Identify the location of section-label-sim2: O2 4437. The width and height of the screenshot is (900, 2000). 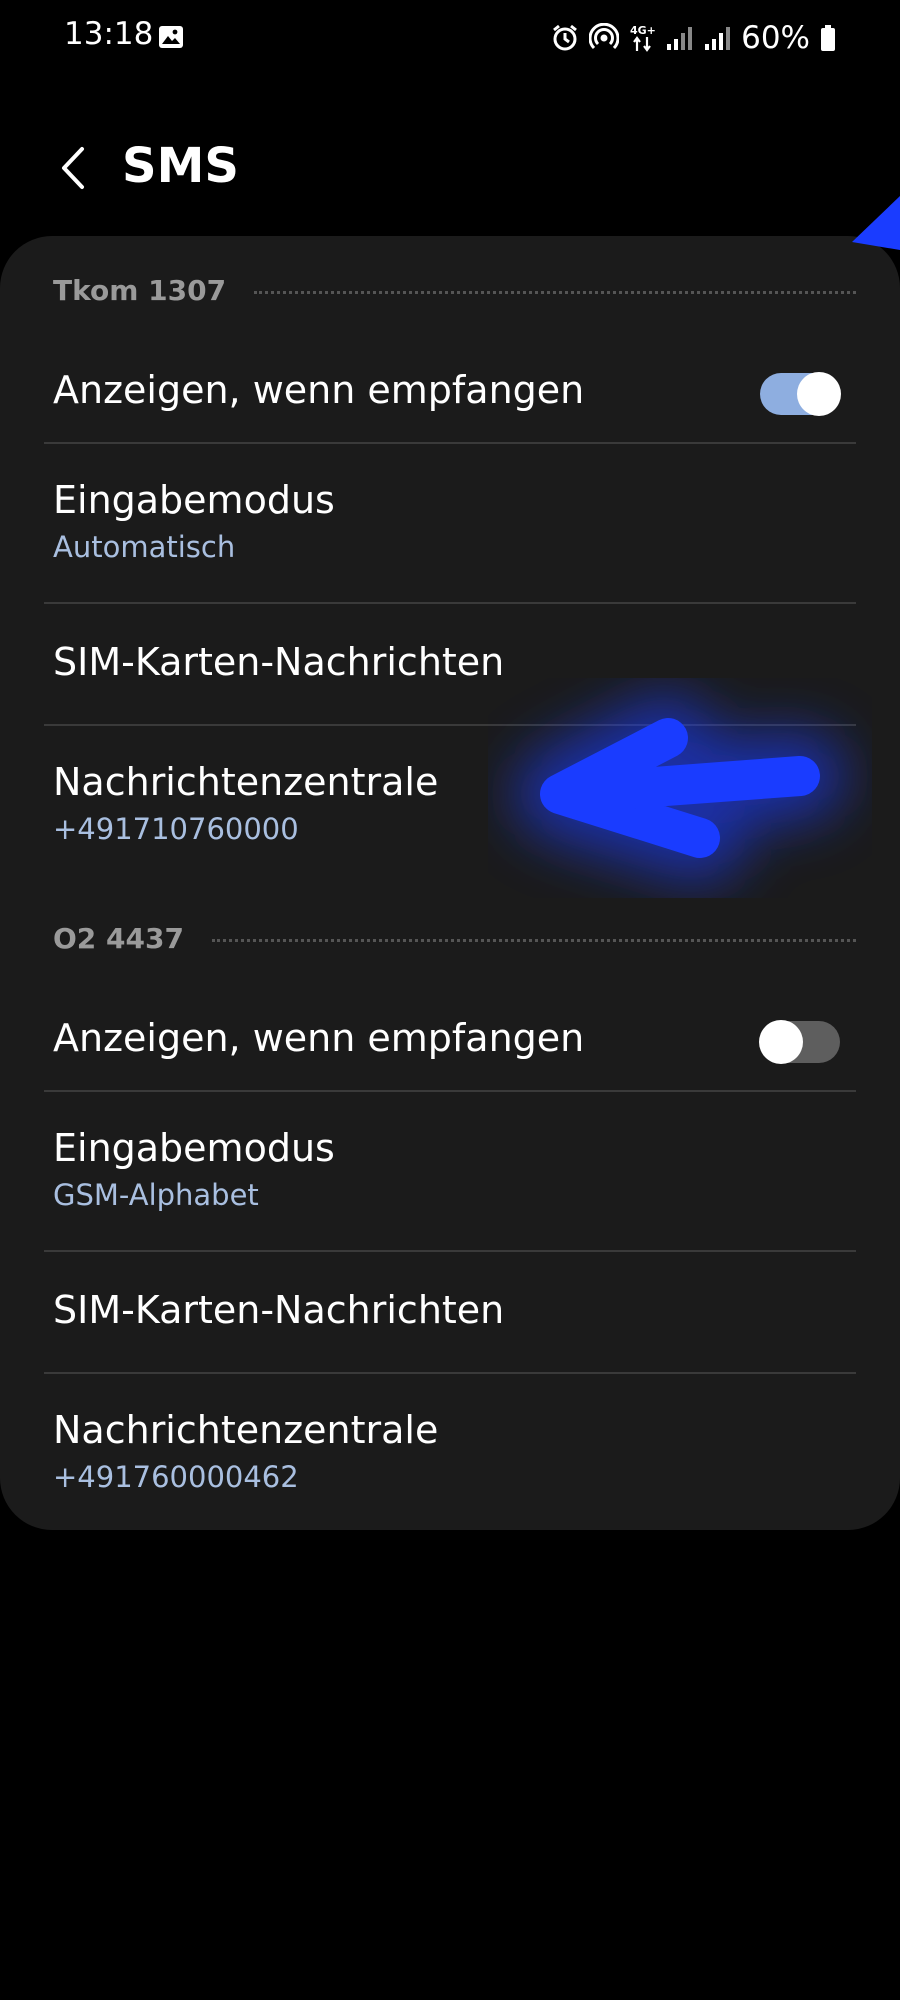
(118, 938).